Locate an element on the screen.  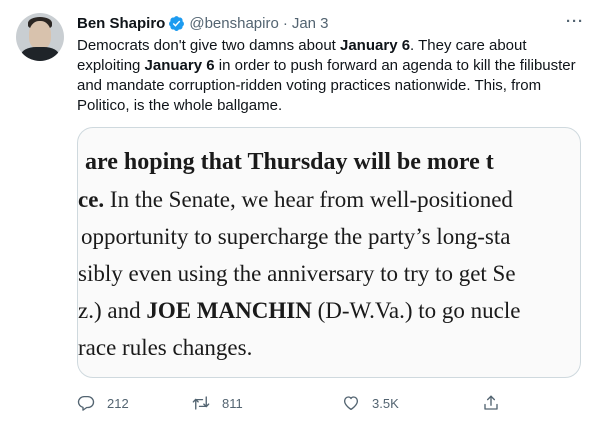
heart-icon is located at coordinates (351, 403).